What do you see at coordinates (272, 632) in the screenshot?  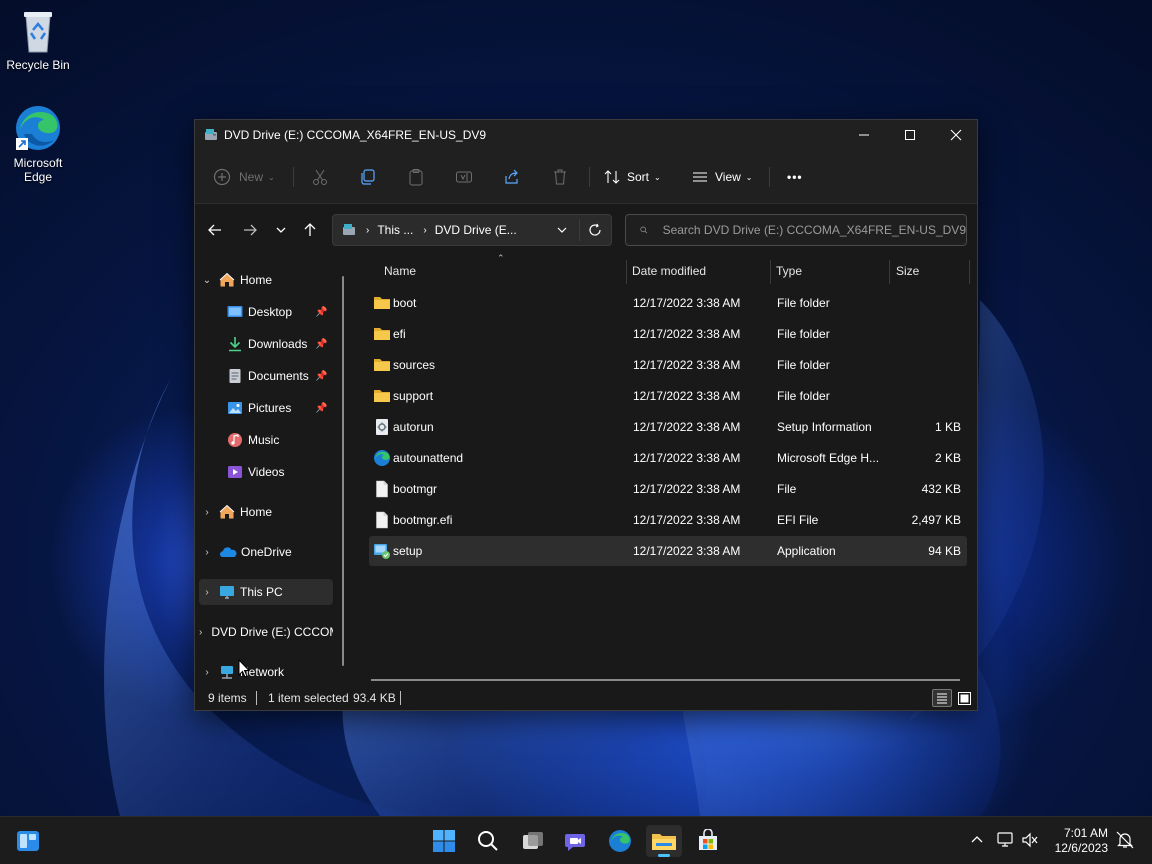 I see `nav-label: DVD Drive (E:) CCCOMA_X64FRE_EN-US_DV9` at bounding box center [272, 632].